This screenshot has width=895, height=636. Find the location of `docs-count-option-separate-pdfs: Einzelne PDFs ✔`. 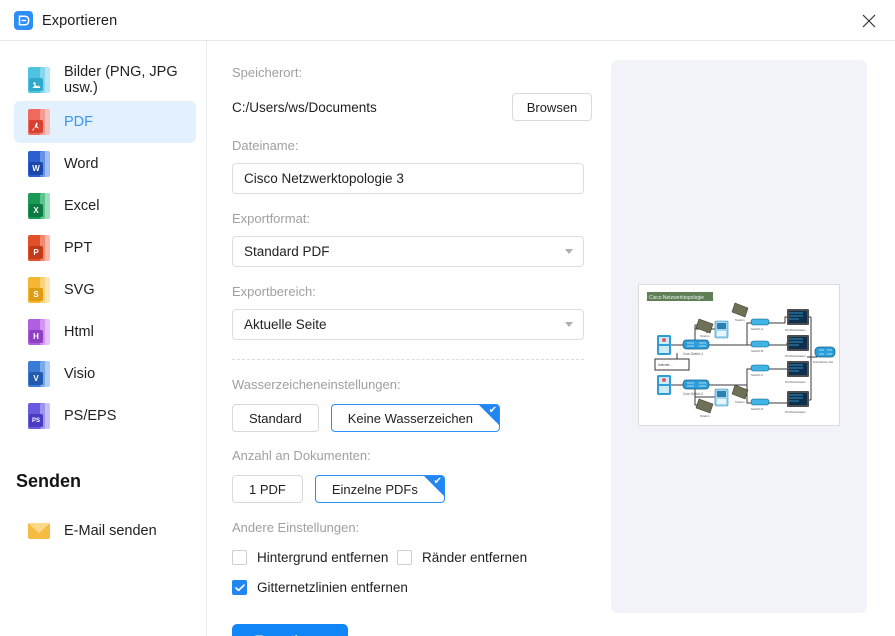

docs-count-option-separate-pdfs: Einzelne PDFs ✔ is located at coordinates (379, 489).